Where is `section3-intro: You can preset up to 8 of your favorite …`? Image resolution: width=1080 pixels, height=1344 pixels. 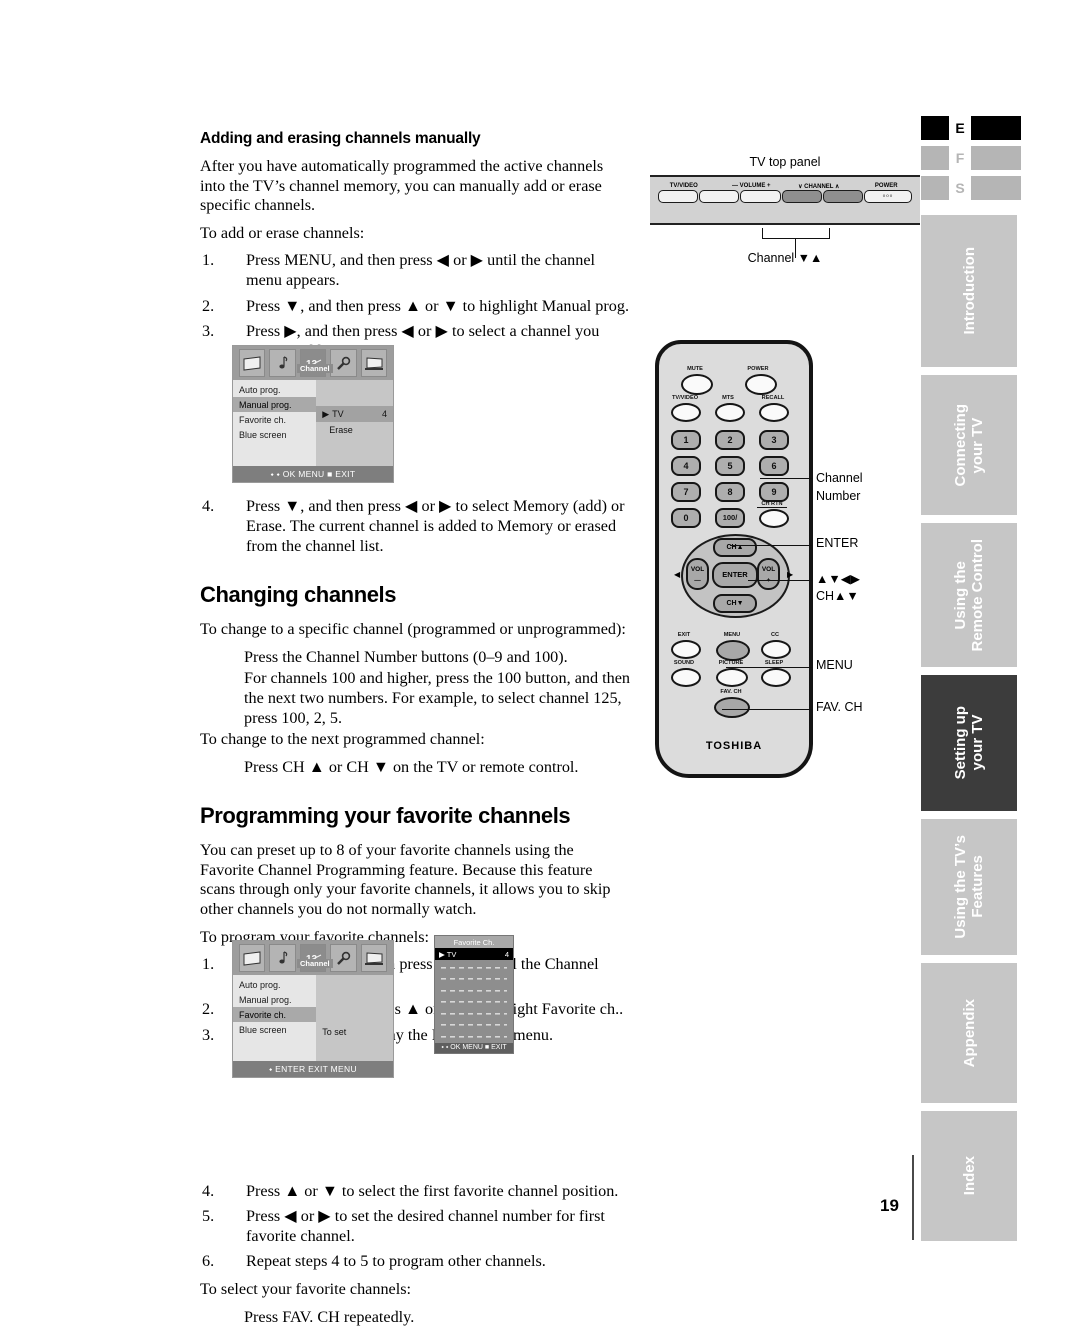 section3-intro: You can preset up to 8 of your favorite … is located at coordinates (405, 880).